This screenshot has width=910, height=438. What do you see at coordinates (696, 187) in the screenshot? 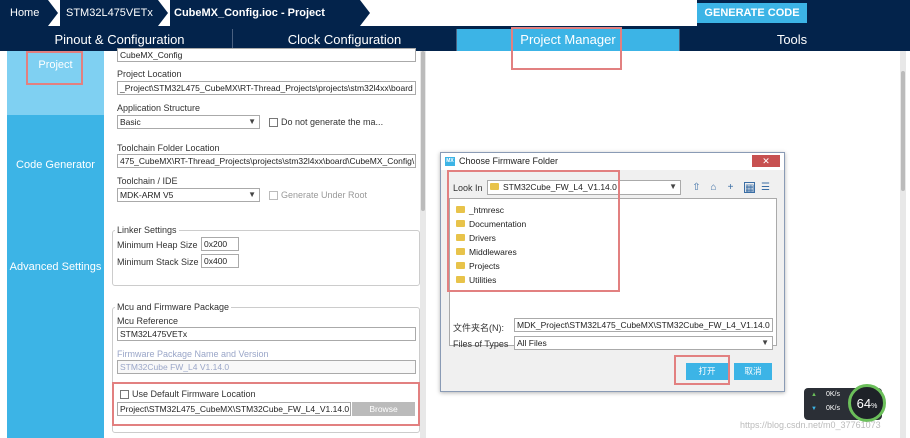
I see `folder-up-icon: ⇧` at bounding box center [696, 187].